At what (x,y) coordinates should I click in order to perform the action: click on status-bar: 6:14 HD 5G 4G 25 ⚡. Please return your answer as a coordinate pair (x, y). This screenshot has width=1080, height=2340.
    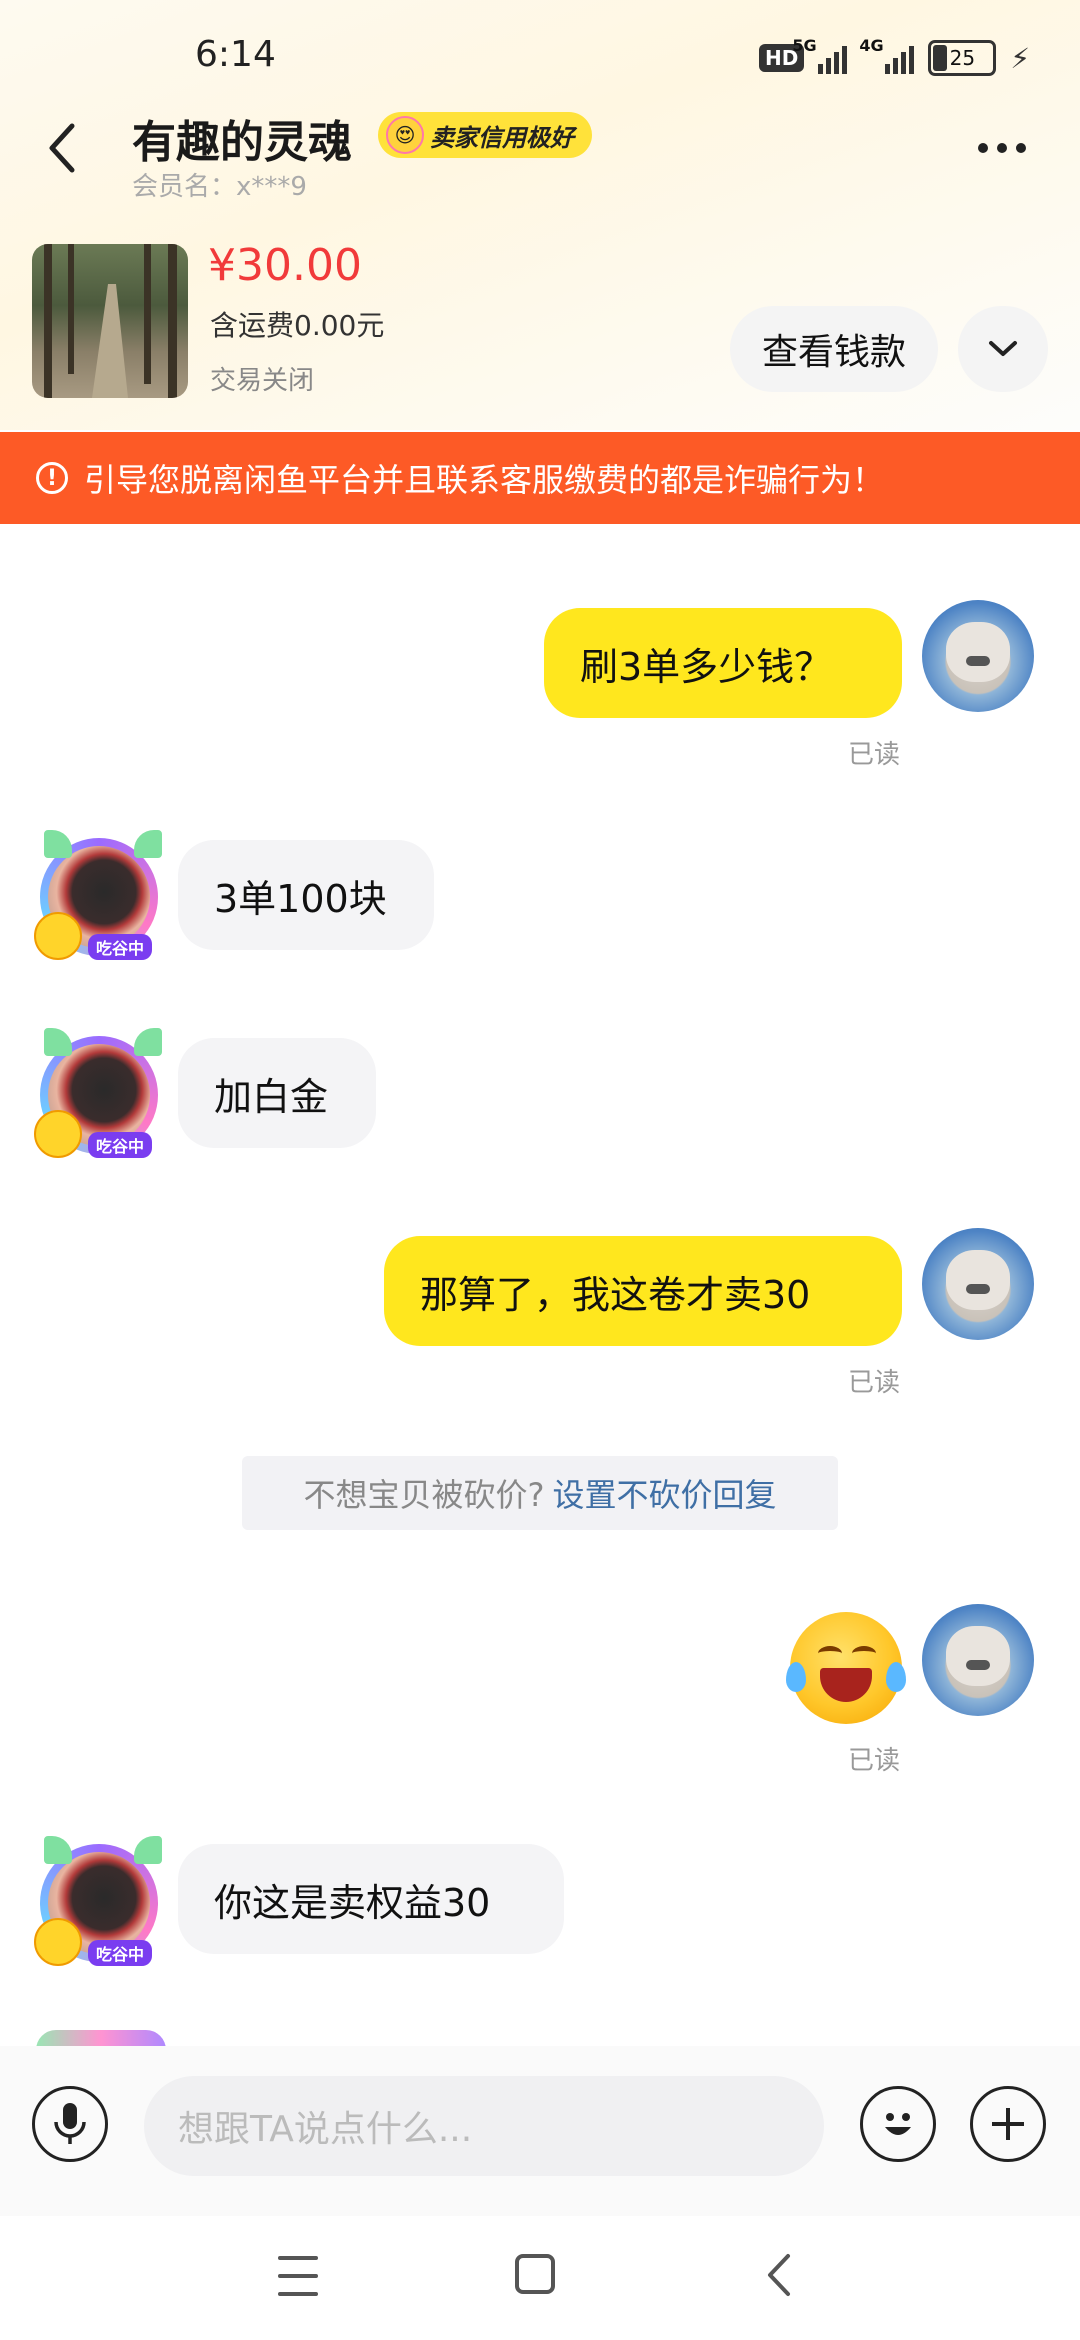
    Looking at the image, I should click on (540, 55).